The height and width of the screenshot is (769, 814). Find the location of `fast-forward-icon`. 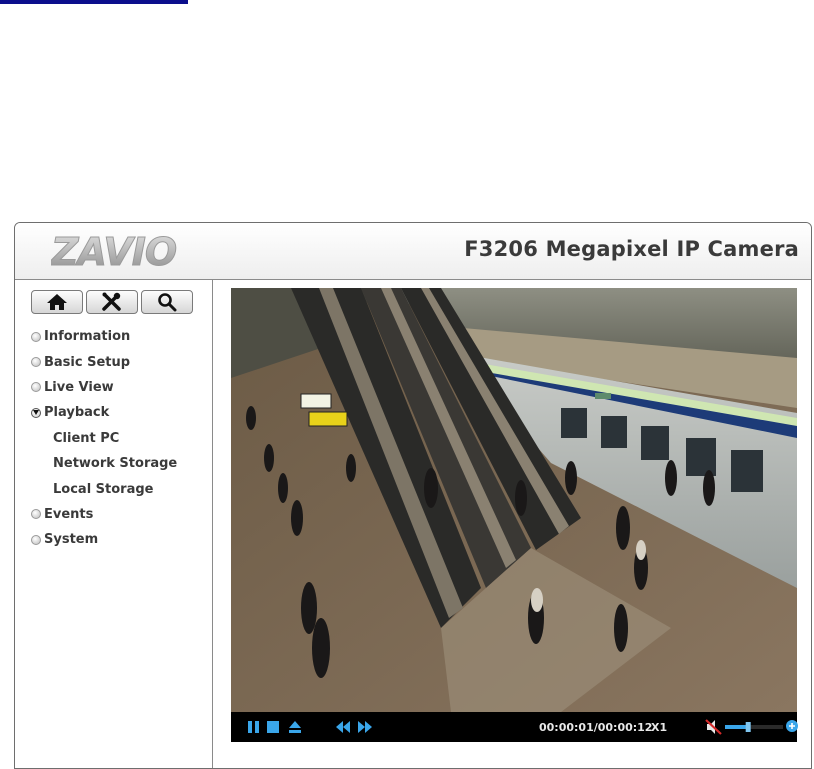

fast-forward-icon is located at coordinates (365, 727).